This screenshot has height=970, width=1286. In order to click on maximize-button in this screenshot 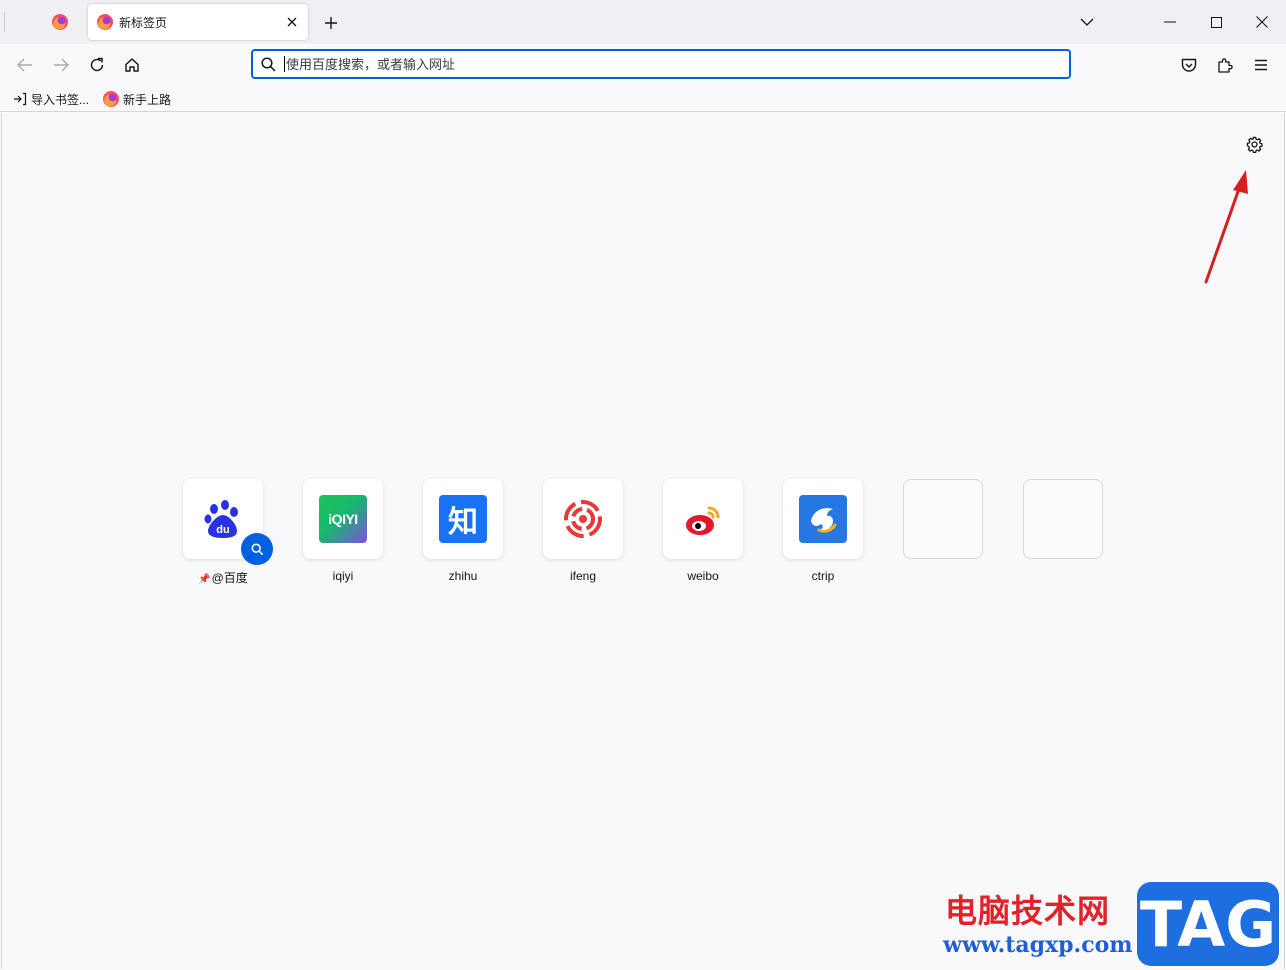, I will do `click(1216, 22)`.